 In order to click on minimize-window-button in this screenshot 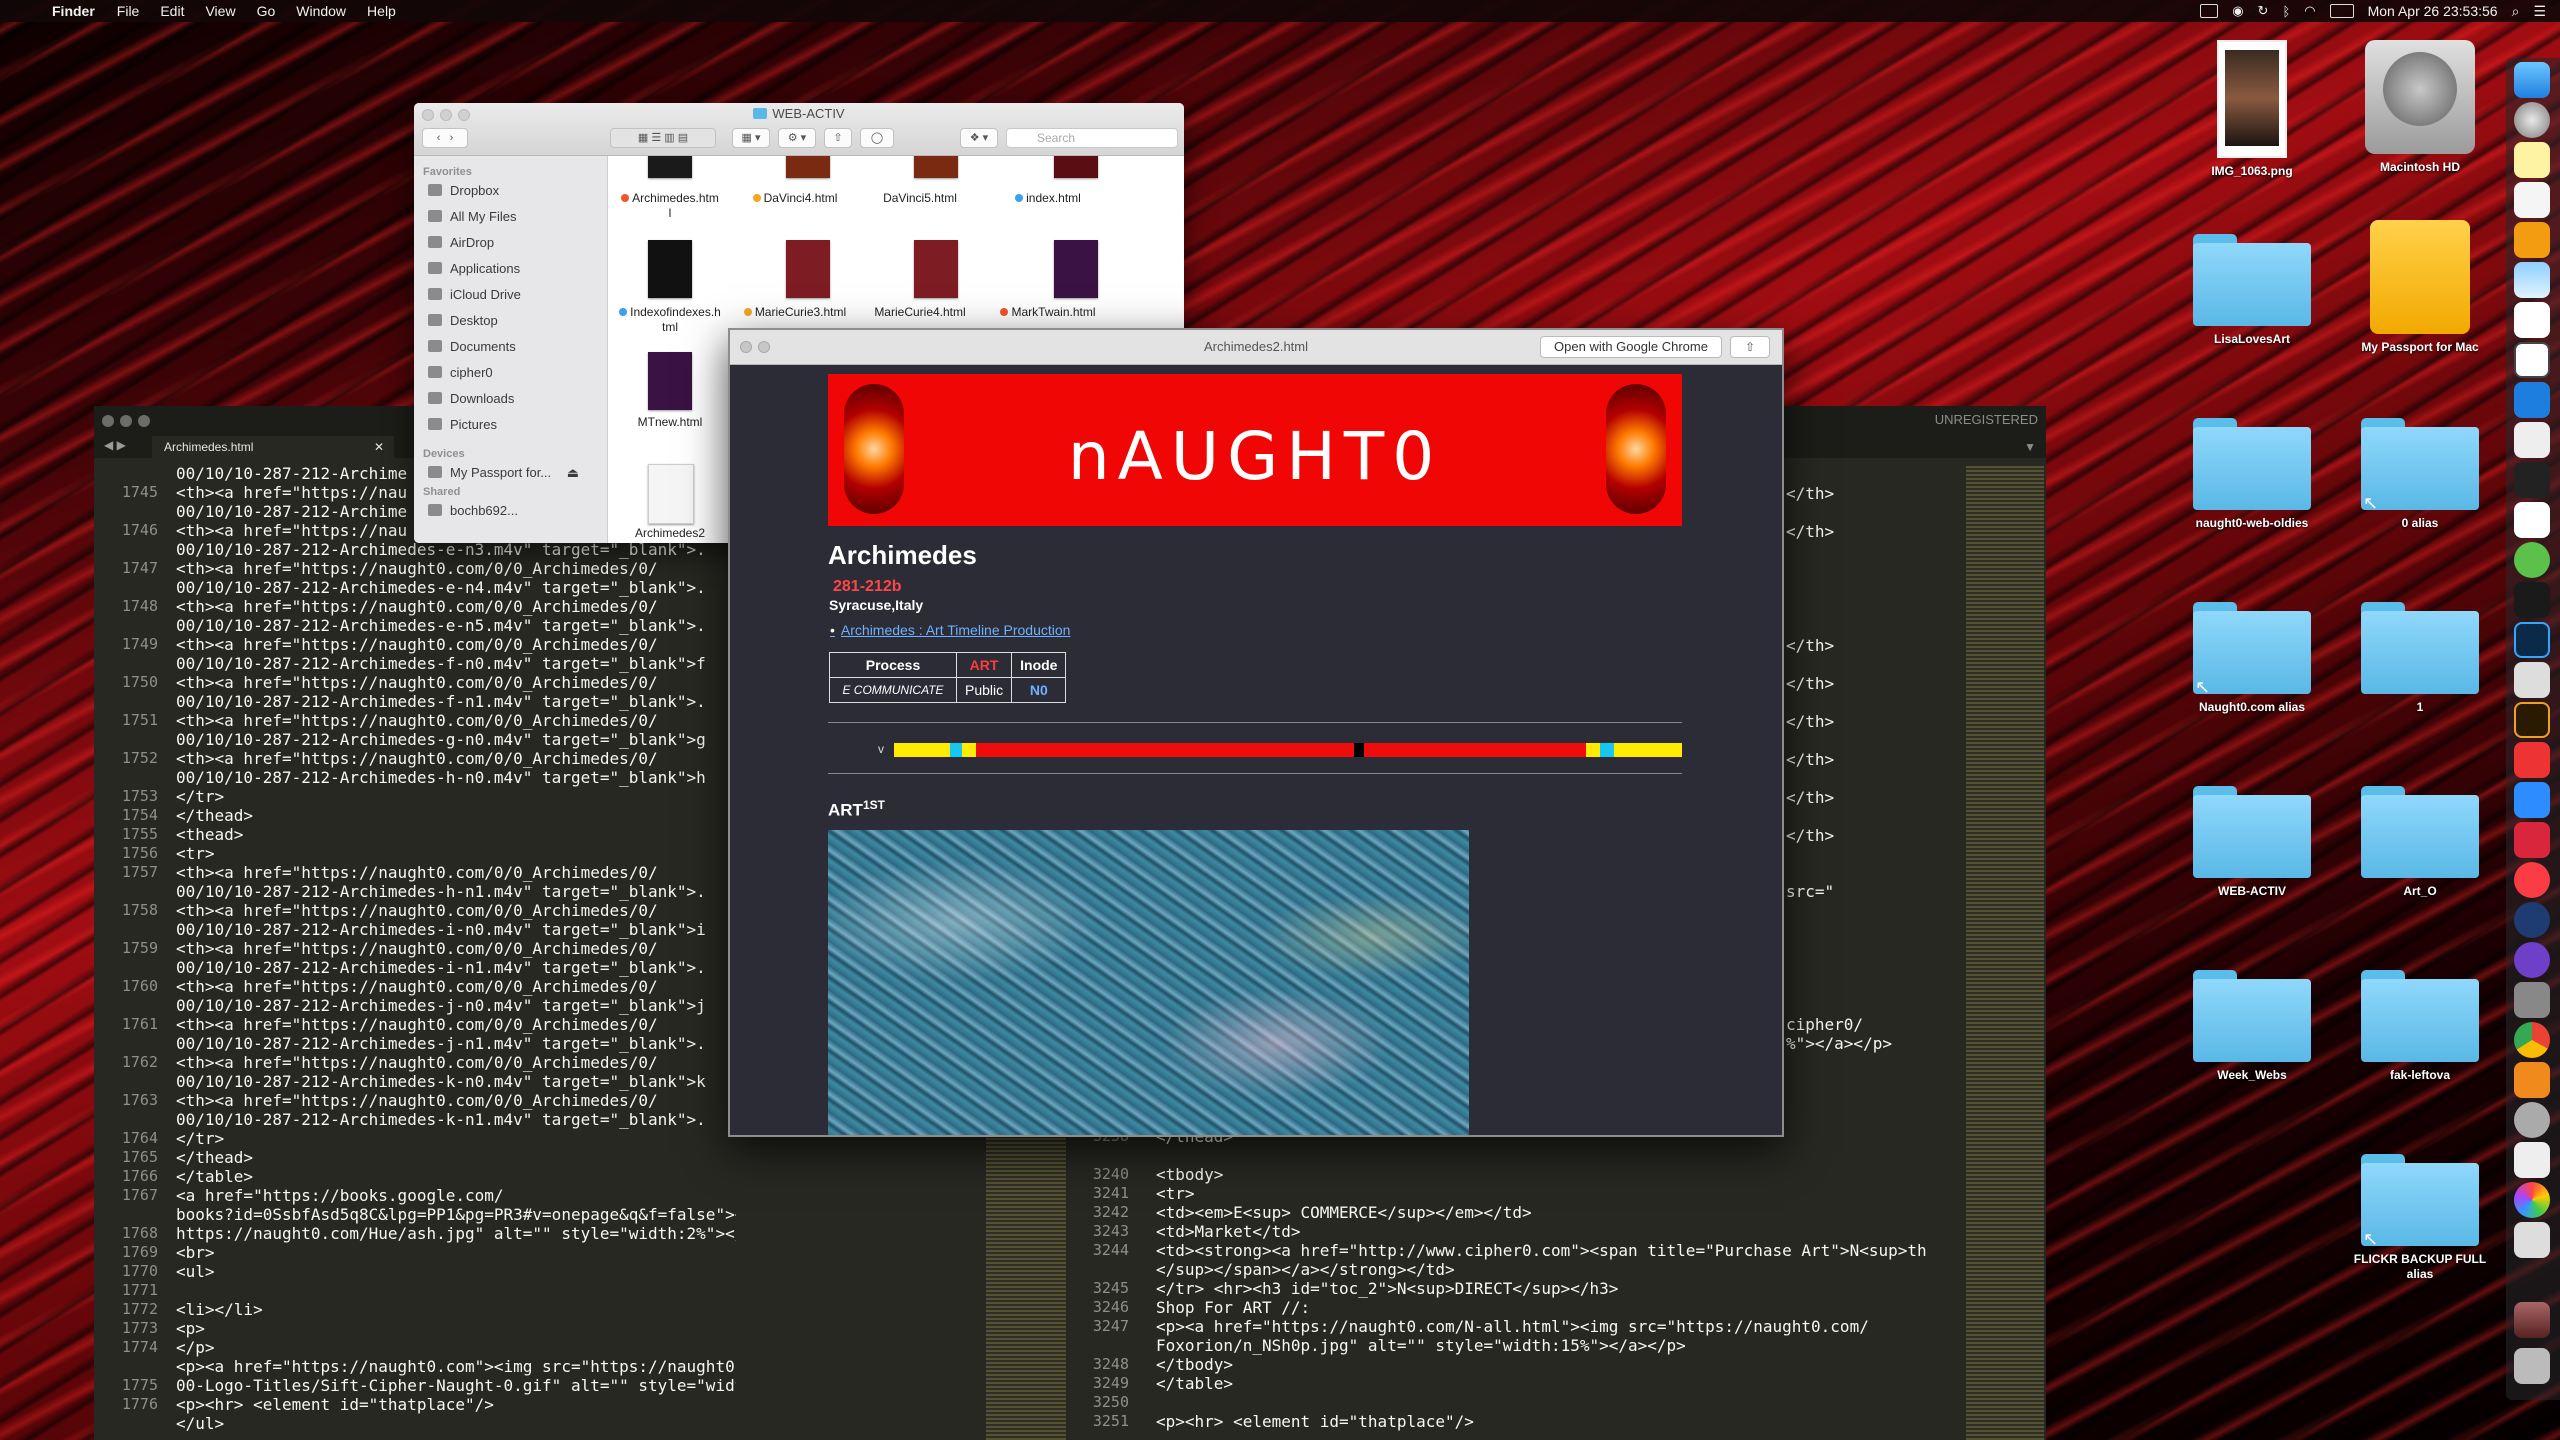, I will do `click(126, 421)`.